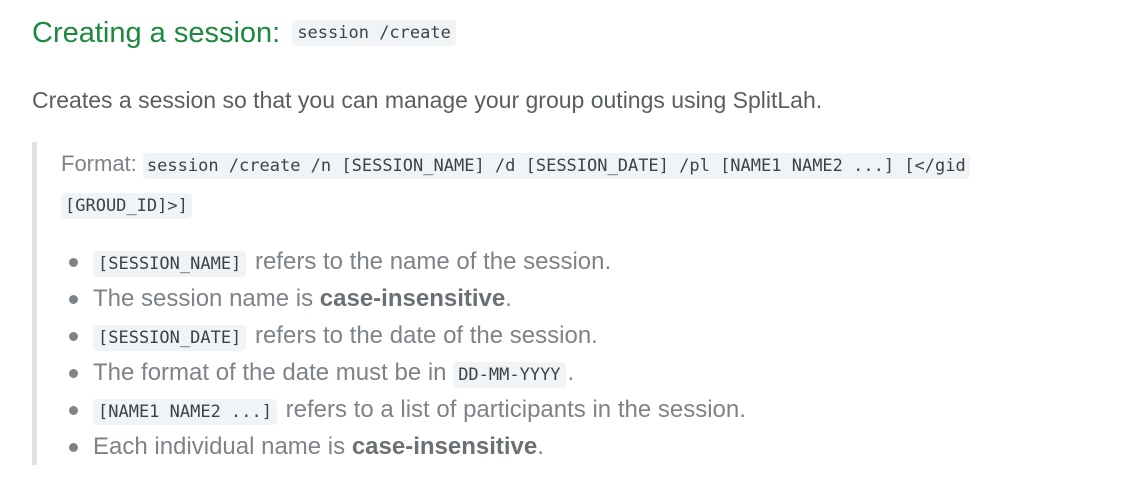  What do you see at coordinates (170, 264) in the screenshot?
I see `param-code: [SESSION_NAME]` at bounding box center [170, 264].